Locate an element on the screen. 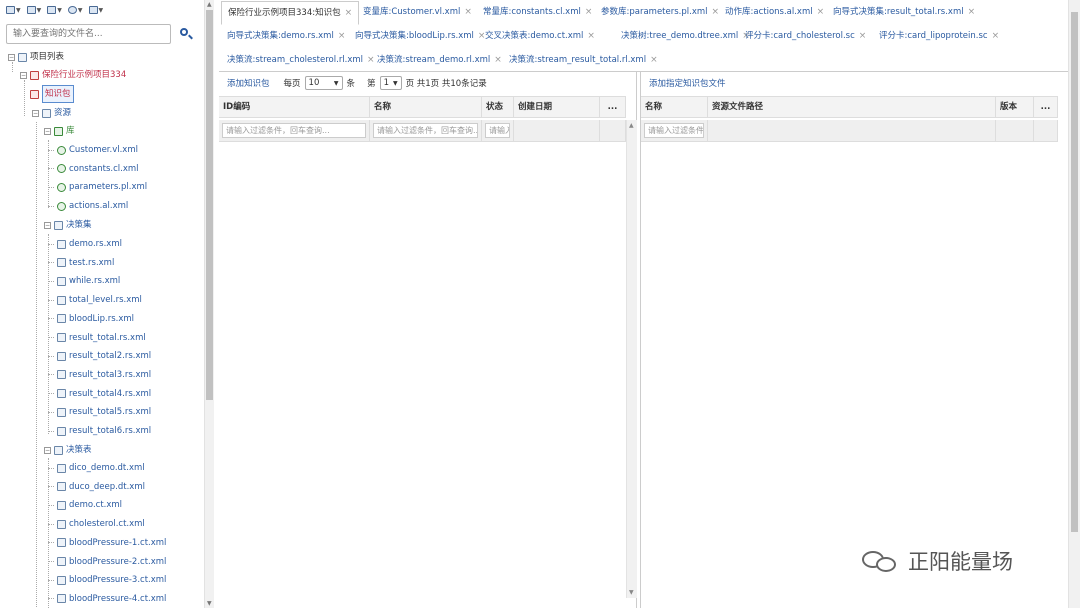  tree-file-item: demo.ct.xml is located at coordinates (85, 505).